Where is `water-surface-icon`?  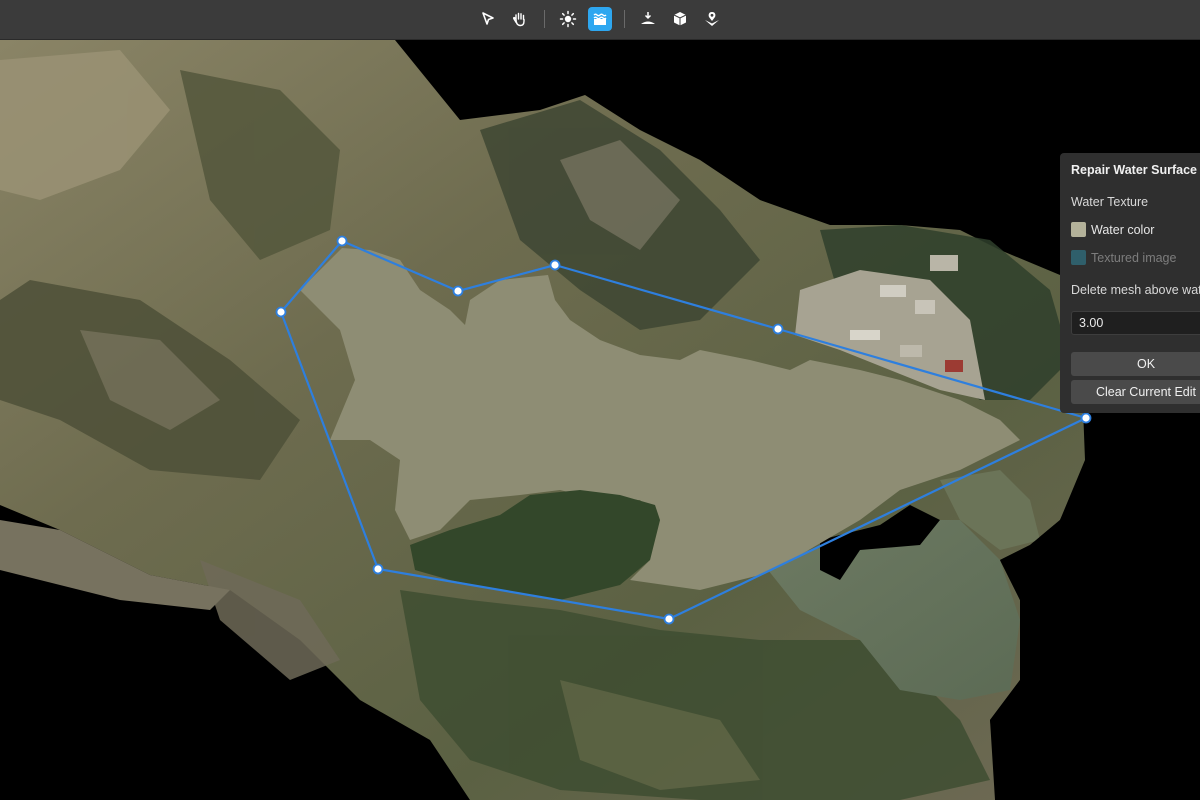 water-surface-icon is located at coordinates (600, 19).